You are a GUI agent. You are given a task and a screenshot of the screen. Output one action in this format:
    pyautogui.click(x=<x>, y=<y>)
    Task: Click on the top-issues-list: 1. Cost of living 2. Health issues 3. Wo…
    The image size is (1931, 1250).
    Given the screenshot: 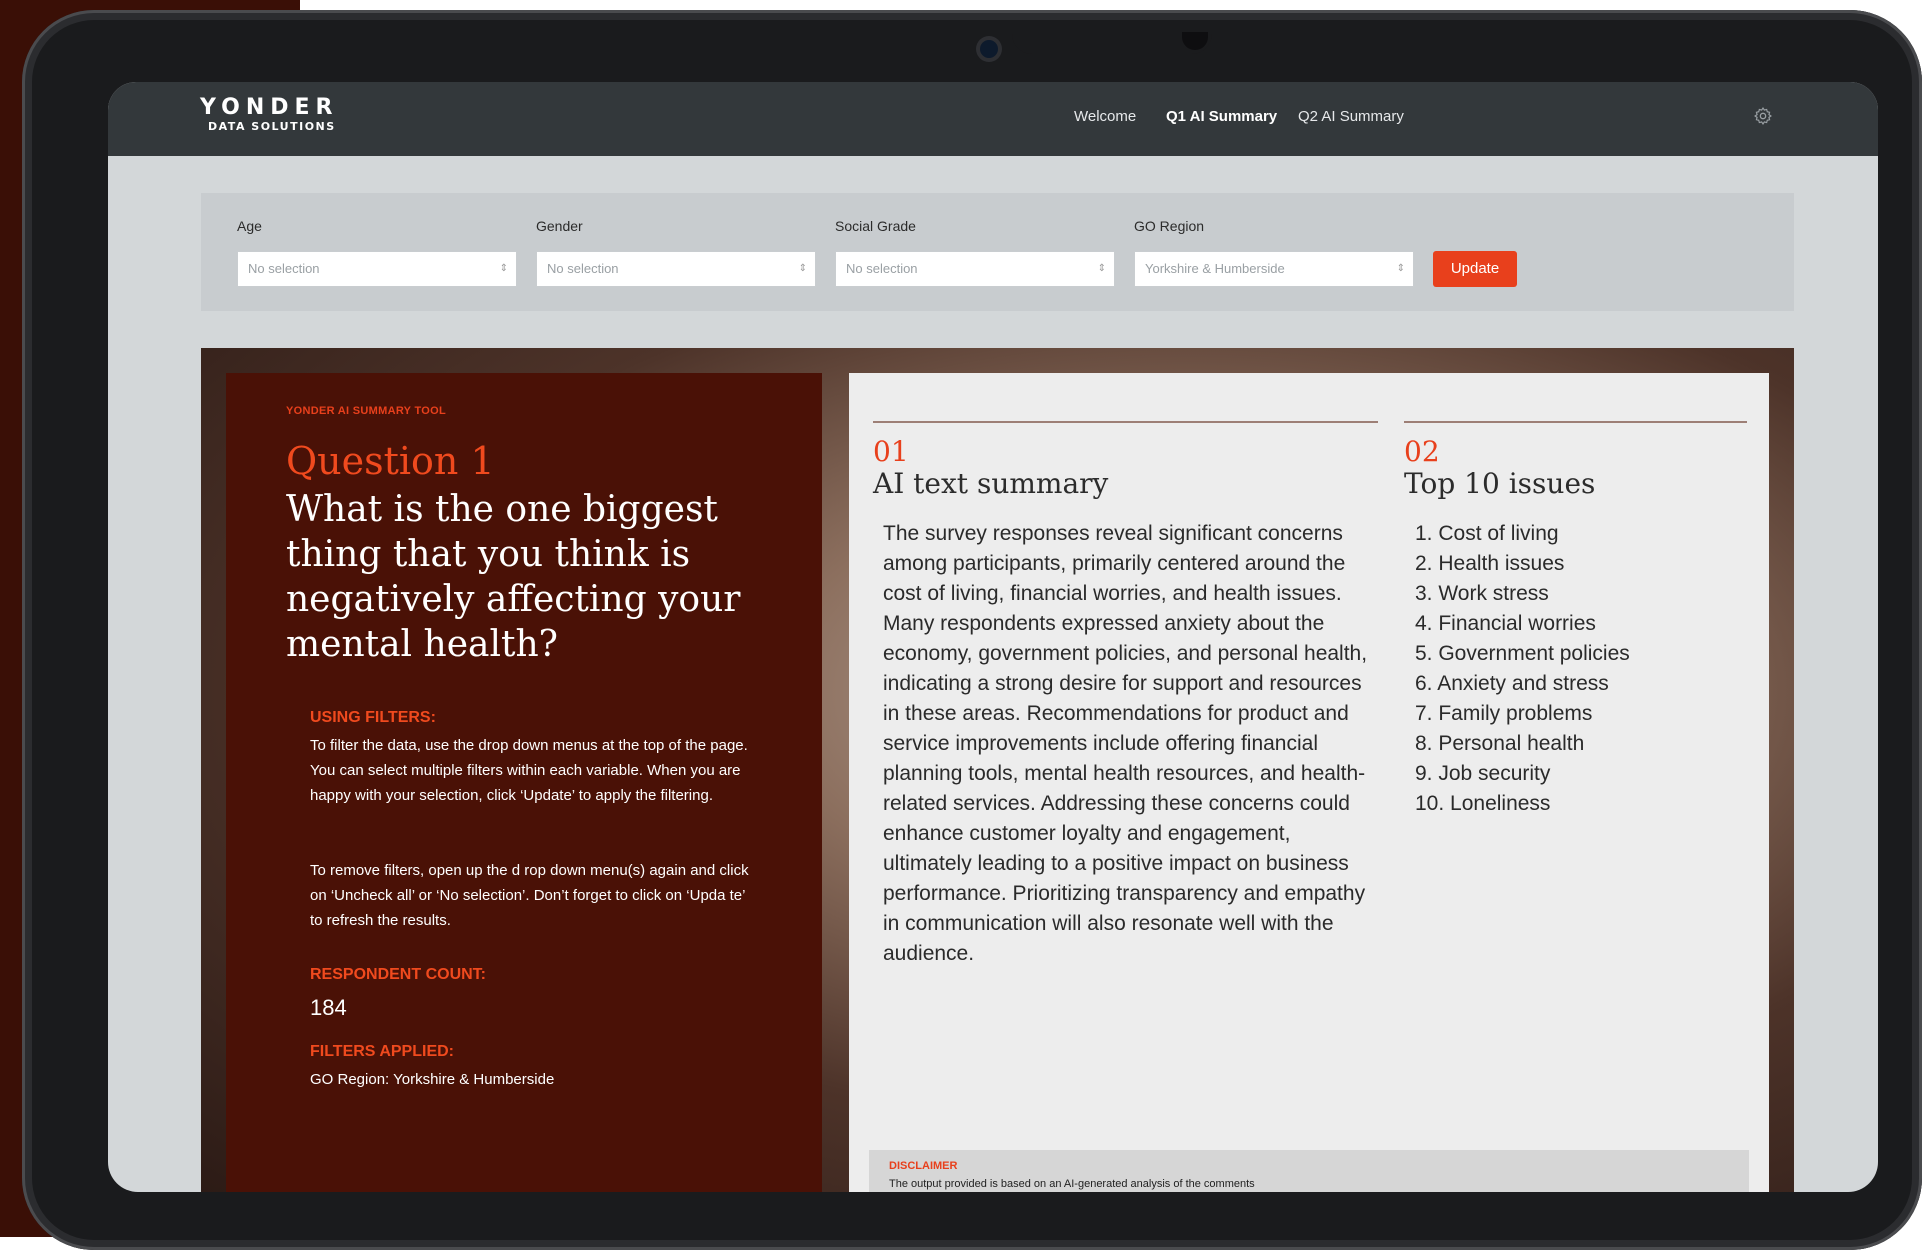 What is the action you would take?
    pyautogui.click(x=1522, y=669)
    